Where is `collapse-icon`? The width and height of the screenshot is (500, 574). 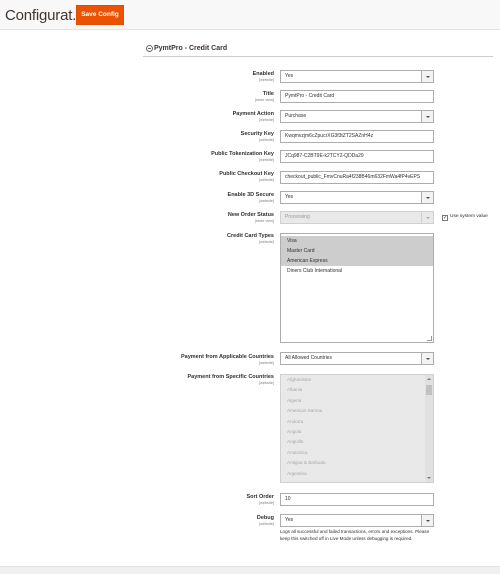
collapse-icon is located at coordinates (149, 48).